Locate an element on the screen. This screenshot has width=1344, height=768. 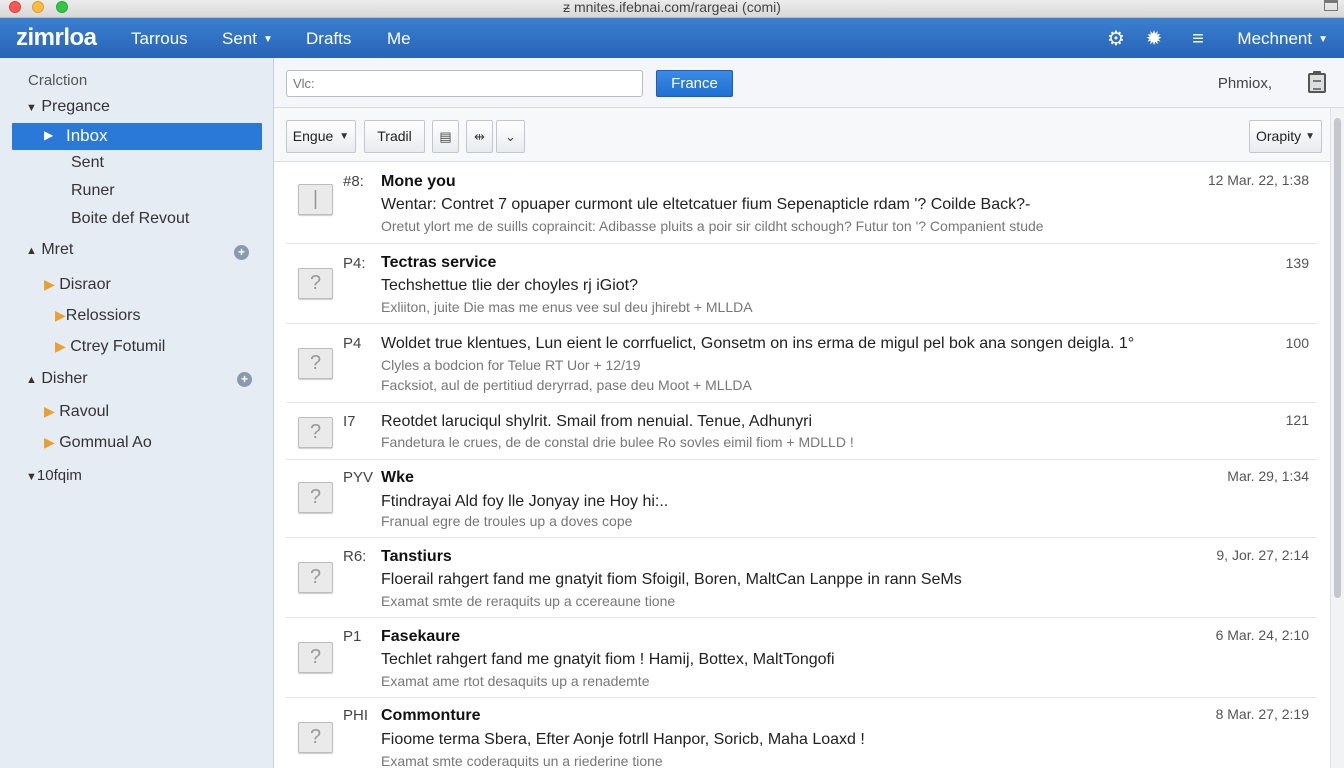
message-date: 139 is located at coordinates (1297, 263).